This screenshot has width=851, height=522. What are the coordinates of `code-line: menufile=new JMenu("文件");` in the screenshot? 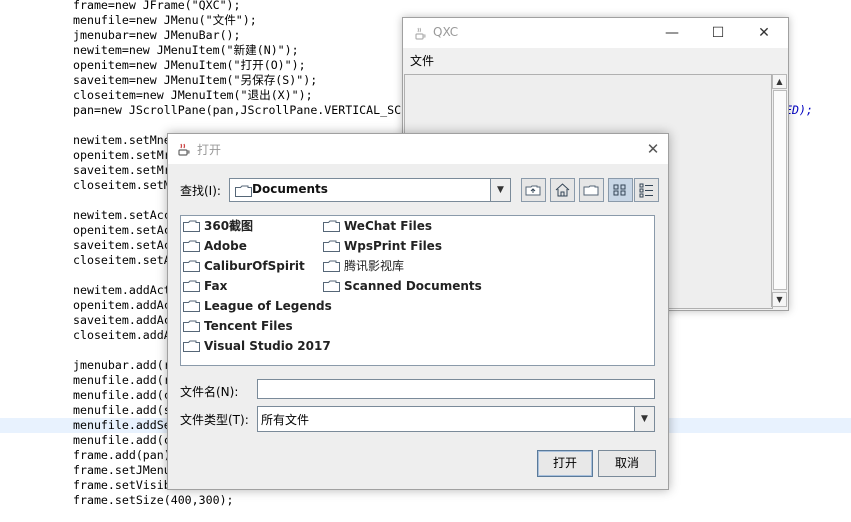 It's located at (165, 20).